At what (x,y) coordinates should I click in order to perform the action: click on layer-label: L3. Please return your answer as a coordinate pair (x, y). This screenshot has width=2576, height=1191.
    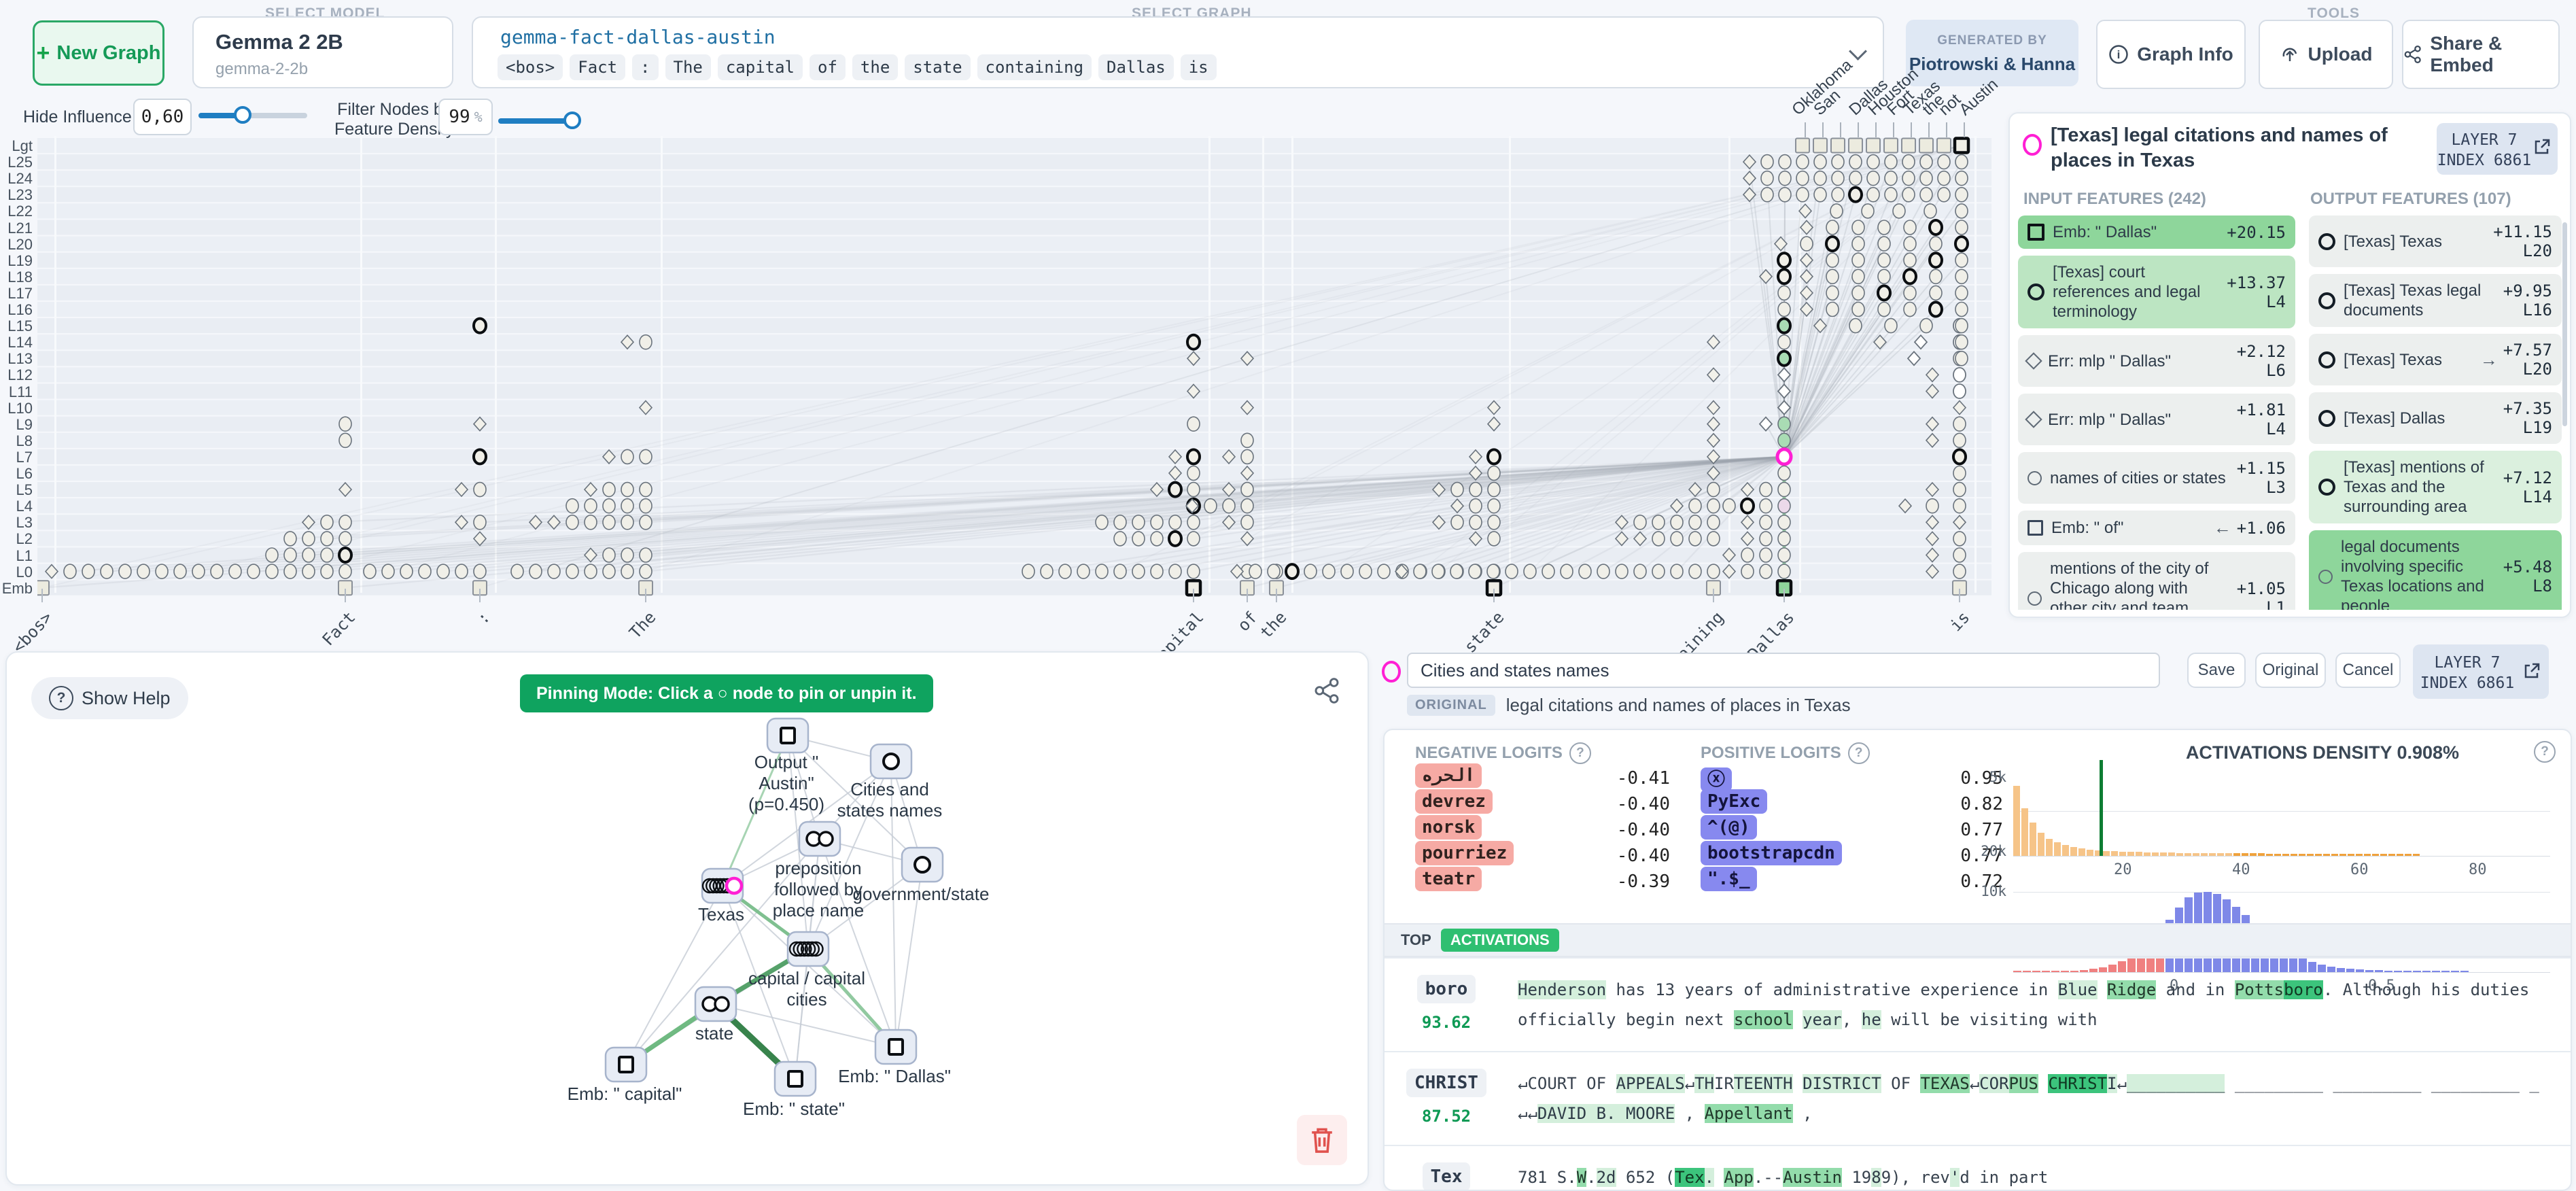
    Looking at the image, I should click on (24, 523).